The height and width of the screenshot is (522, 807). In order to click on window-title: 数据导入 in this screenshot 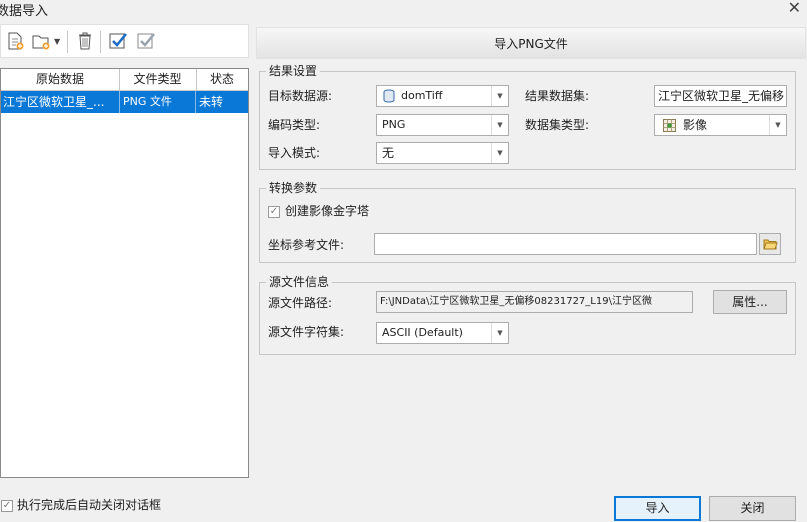, I will do `click(24, 11)`.